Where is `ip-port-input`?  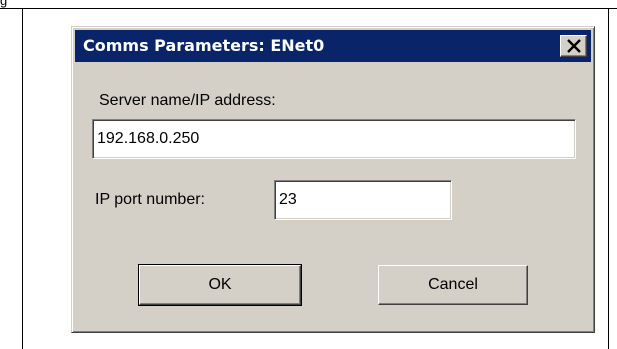 ip-port-input is located at coordinates (363, 200).